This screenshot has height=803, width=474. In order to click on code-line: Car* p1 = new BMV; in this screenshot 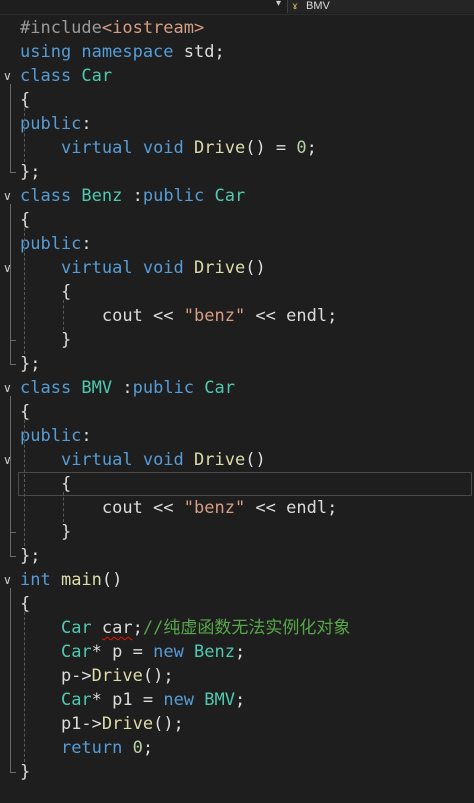, I will do `click(237, 700)`.